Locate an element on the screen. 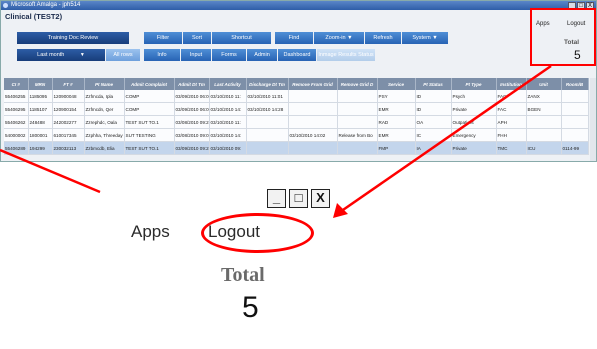  arrow-head-icon is located at coordinates (340, 210).